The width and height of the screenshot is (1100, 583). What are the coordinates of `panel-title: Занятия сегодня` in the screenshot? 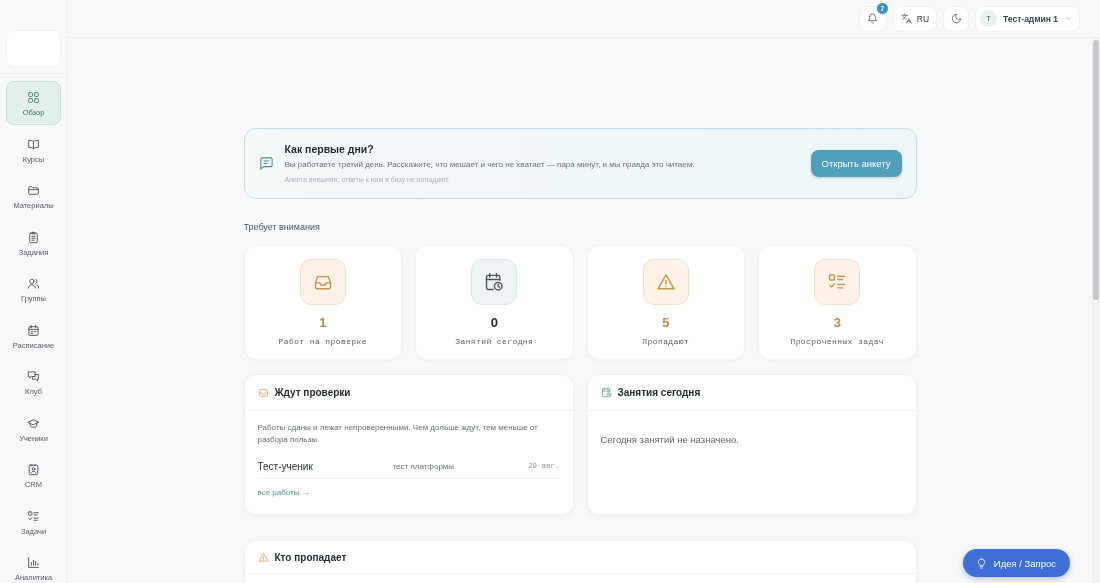 It's located at (659, 392).